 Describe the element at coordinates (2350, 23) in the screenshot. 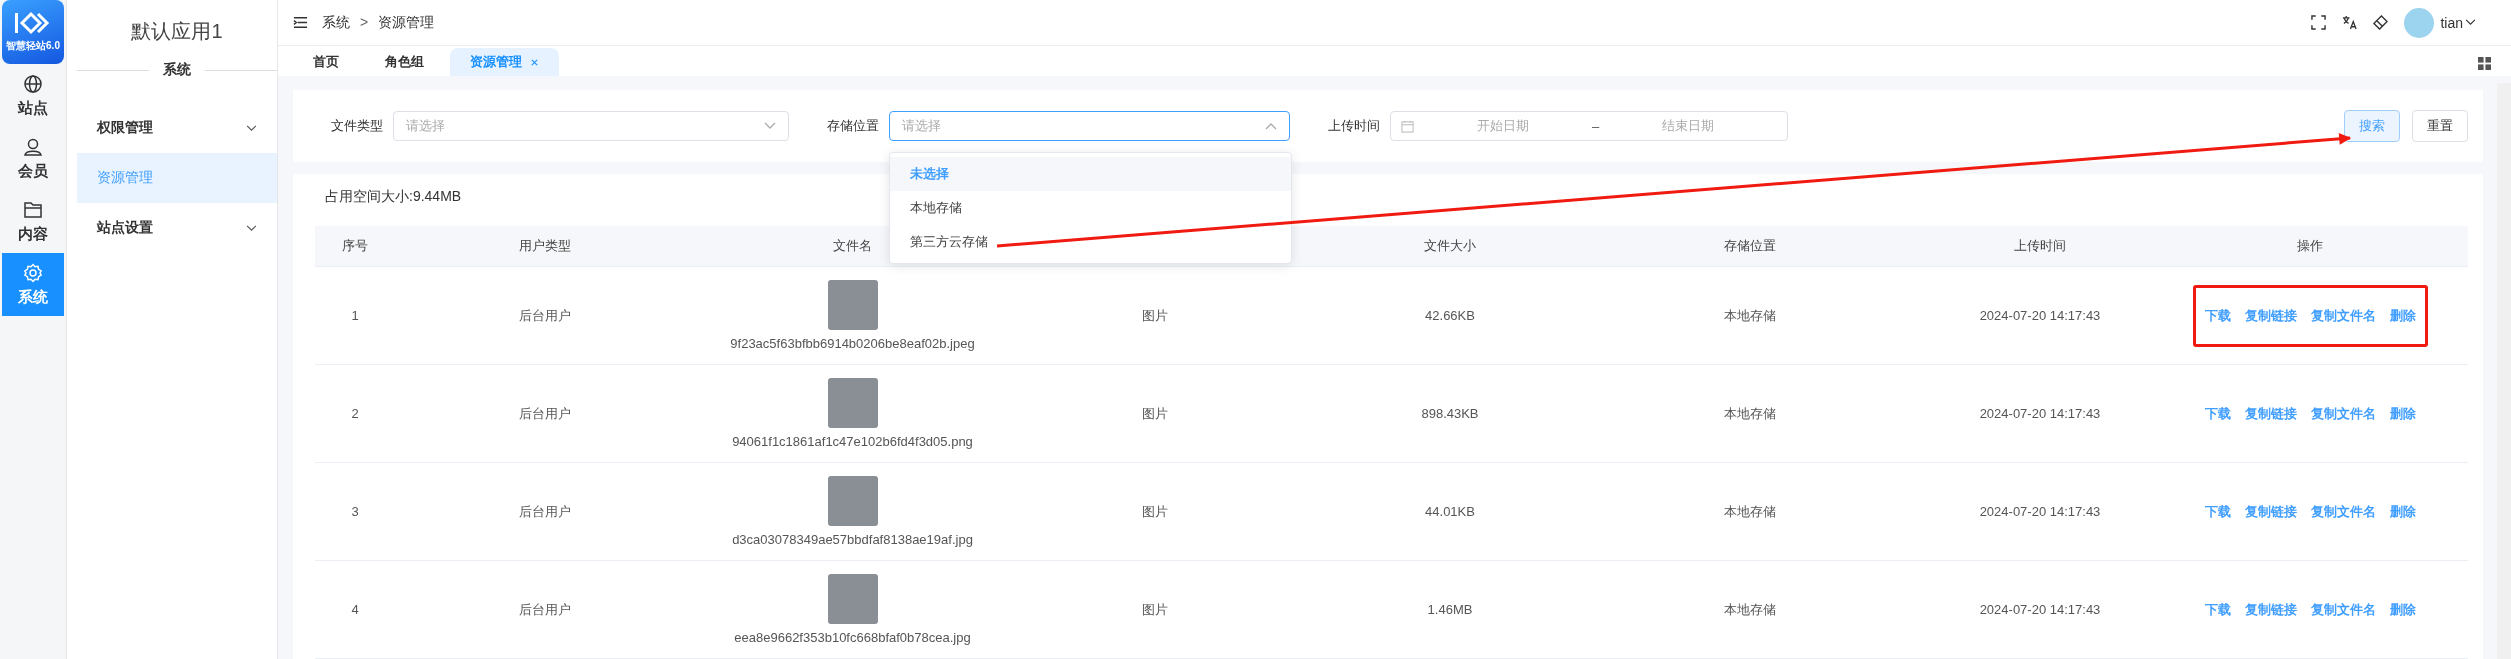

I see `translate-icon` at that location.